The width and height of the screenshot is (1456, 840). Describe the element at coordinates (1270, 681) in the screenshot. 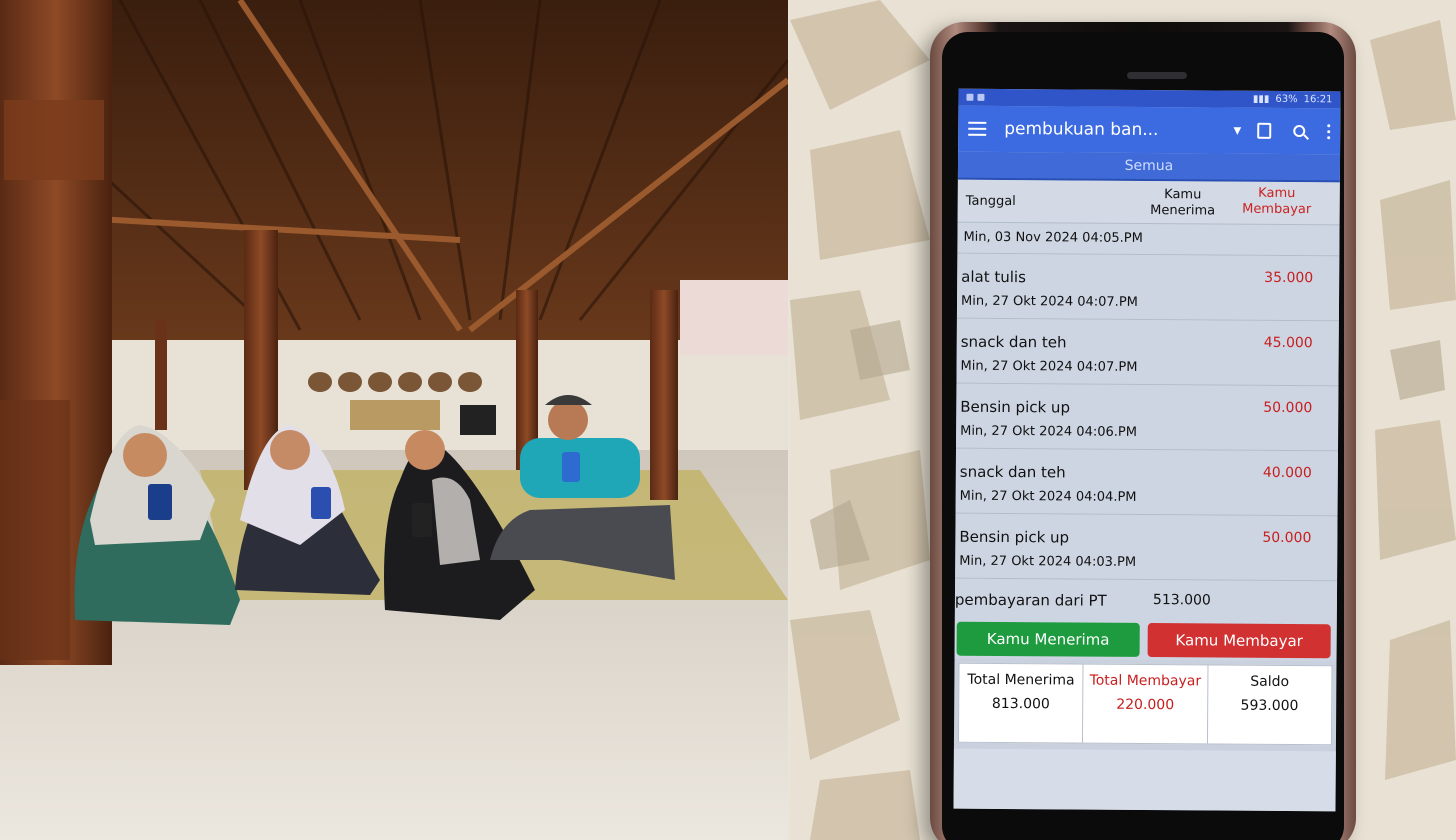

I see `balance-label: Saldo` at that location.